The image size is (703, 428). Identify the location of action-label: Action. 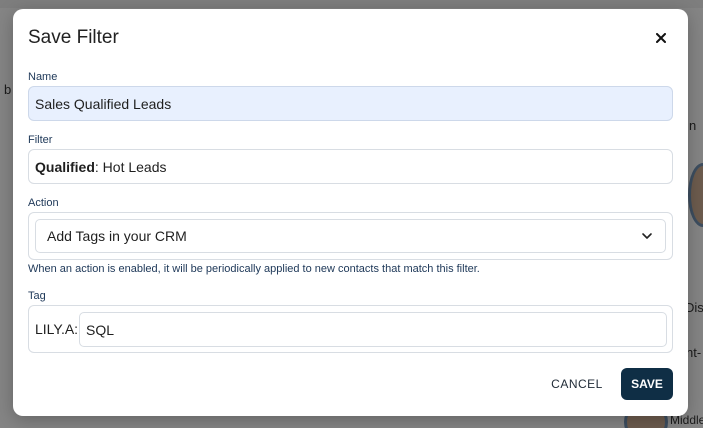
(43, 203).